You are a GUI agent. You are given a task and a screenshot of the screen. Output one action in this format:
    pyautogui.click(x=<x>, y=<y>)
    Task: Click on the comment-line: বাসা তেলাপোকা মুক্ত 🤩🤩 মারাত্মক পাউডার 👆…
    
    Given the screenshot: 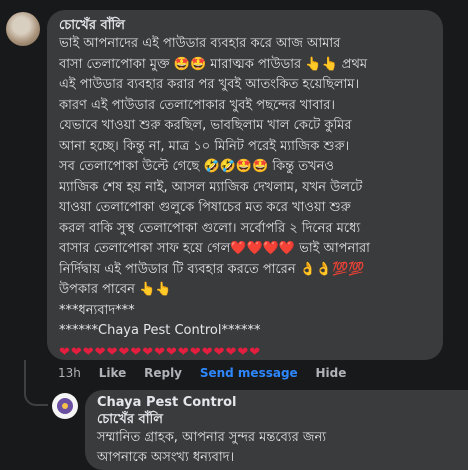 What is the action you would take?
    pyautogui.click(x=213, y=64)
    